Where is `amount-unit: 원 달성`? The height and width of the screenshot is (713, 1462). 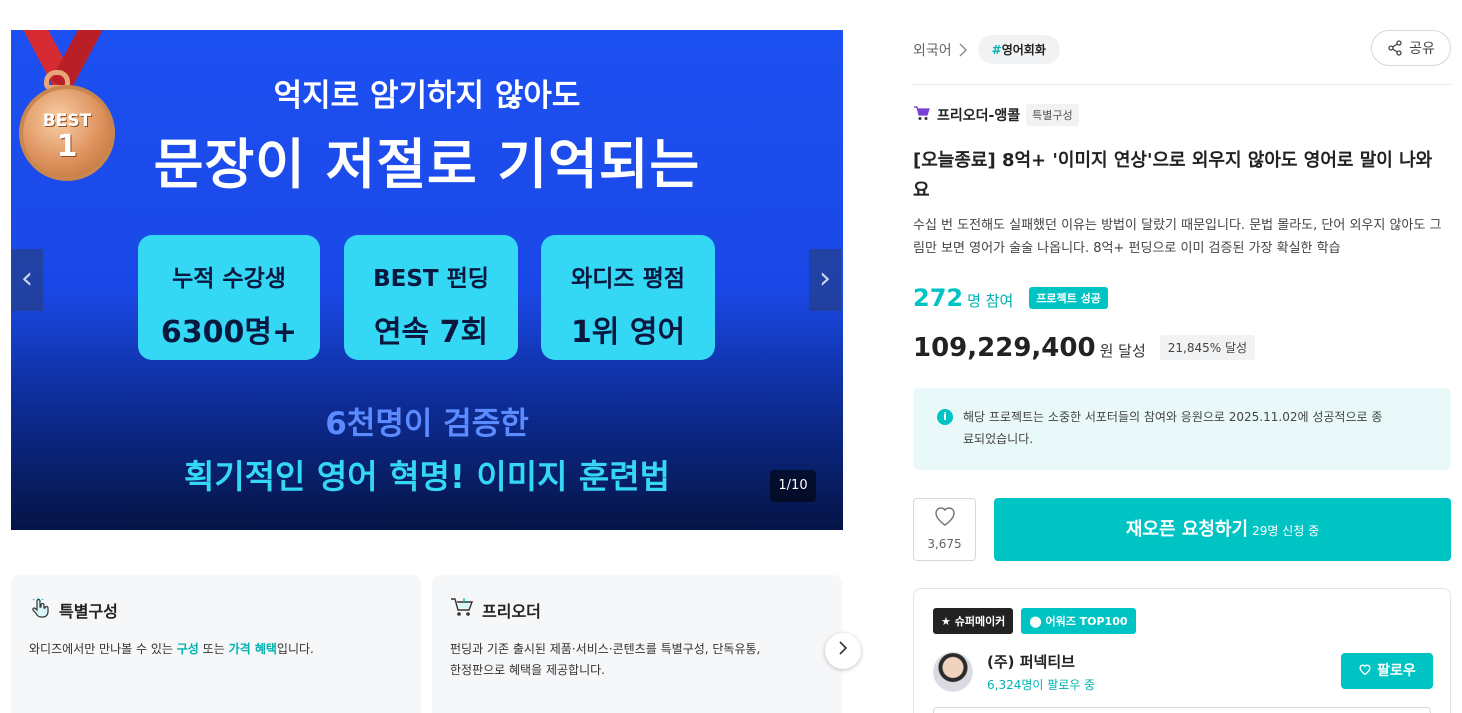
amount-unit: 원 달성 is located at coordinates (1122, 351).